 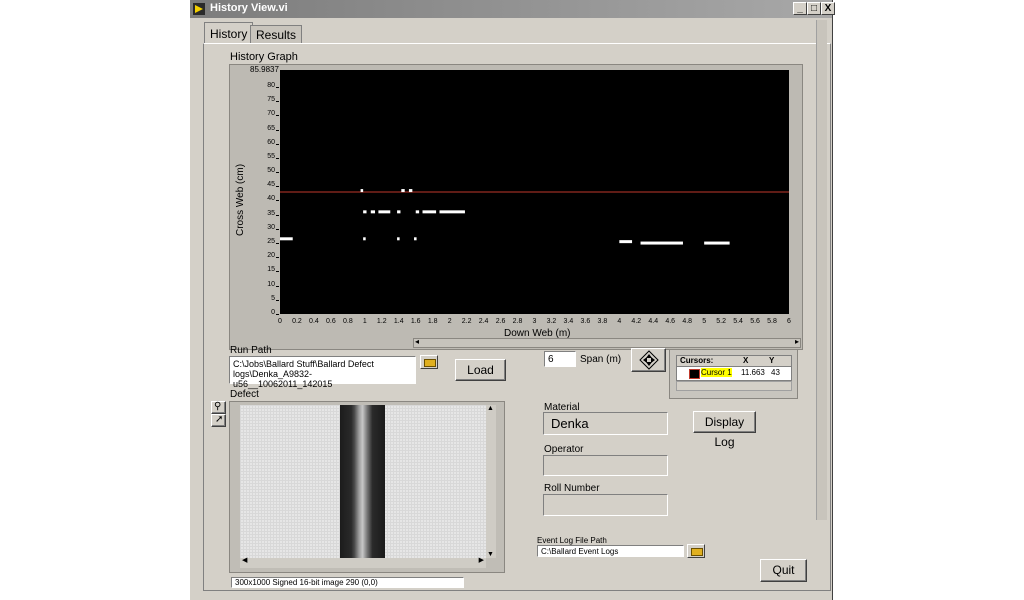 I want to click on scroll-right-small-icon: ▶, so click(x=481, y=560).